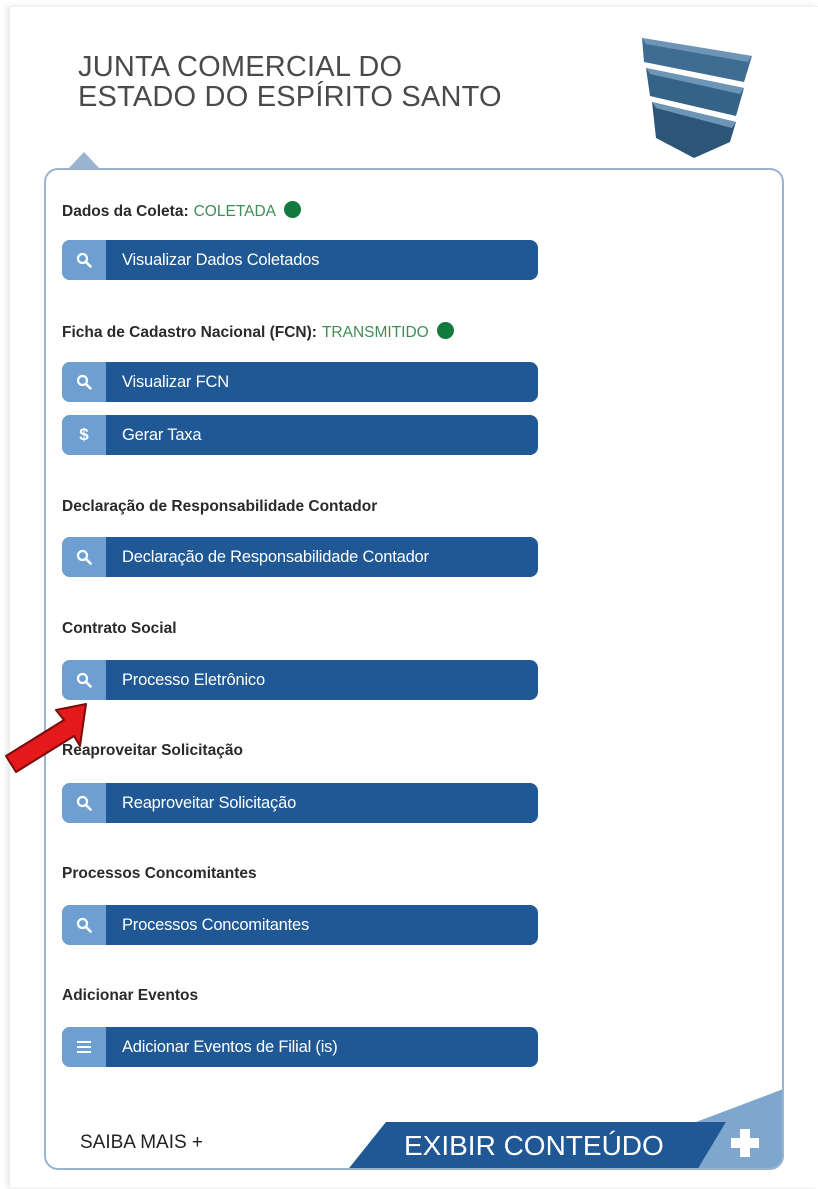 Image resolution: width=818 pixels, height=1189 pixels. Describe the element at coordinates (697, 98) in the screenshot. I see `jucees-logo-icon` at that location.